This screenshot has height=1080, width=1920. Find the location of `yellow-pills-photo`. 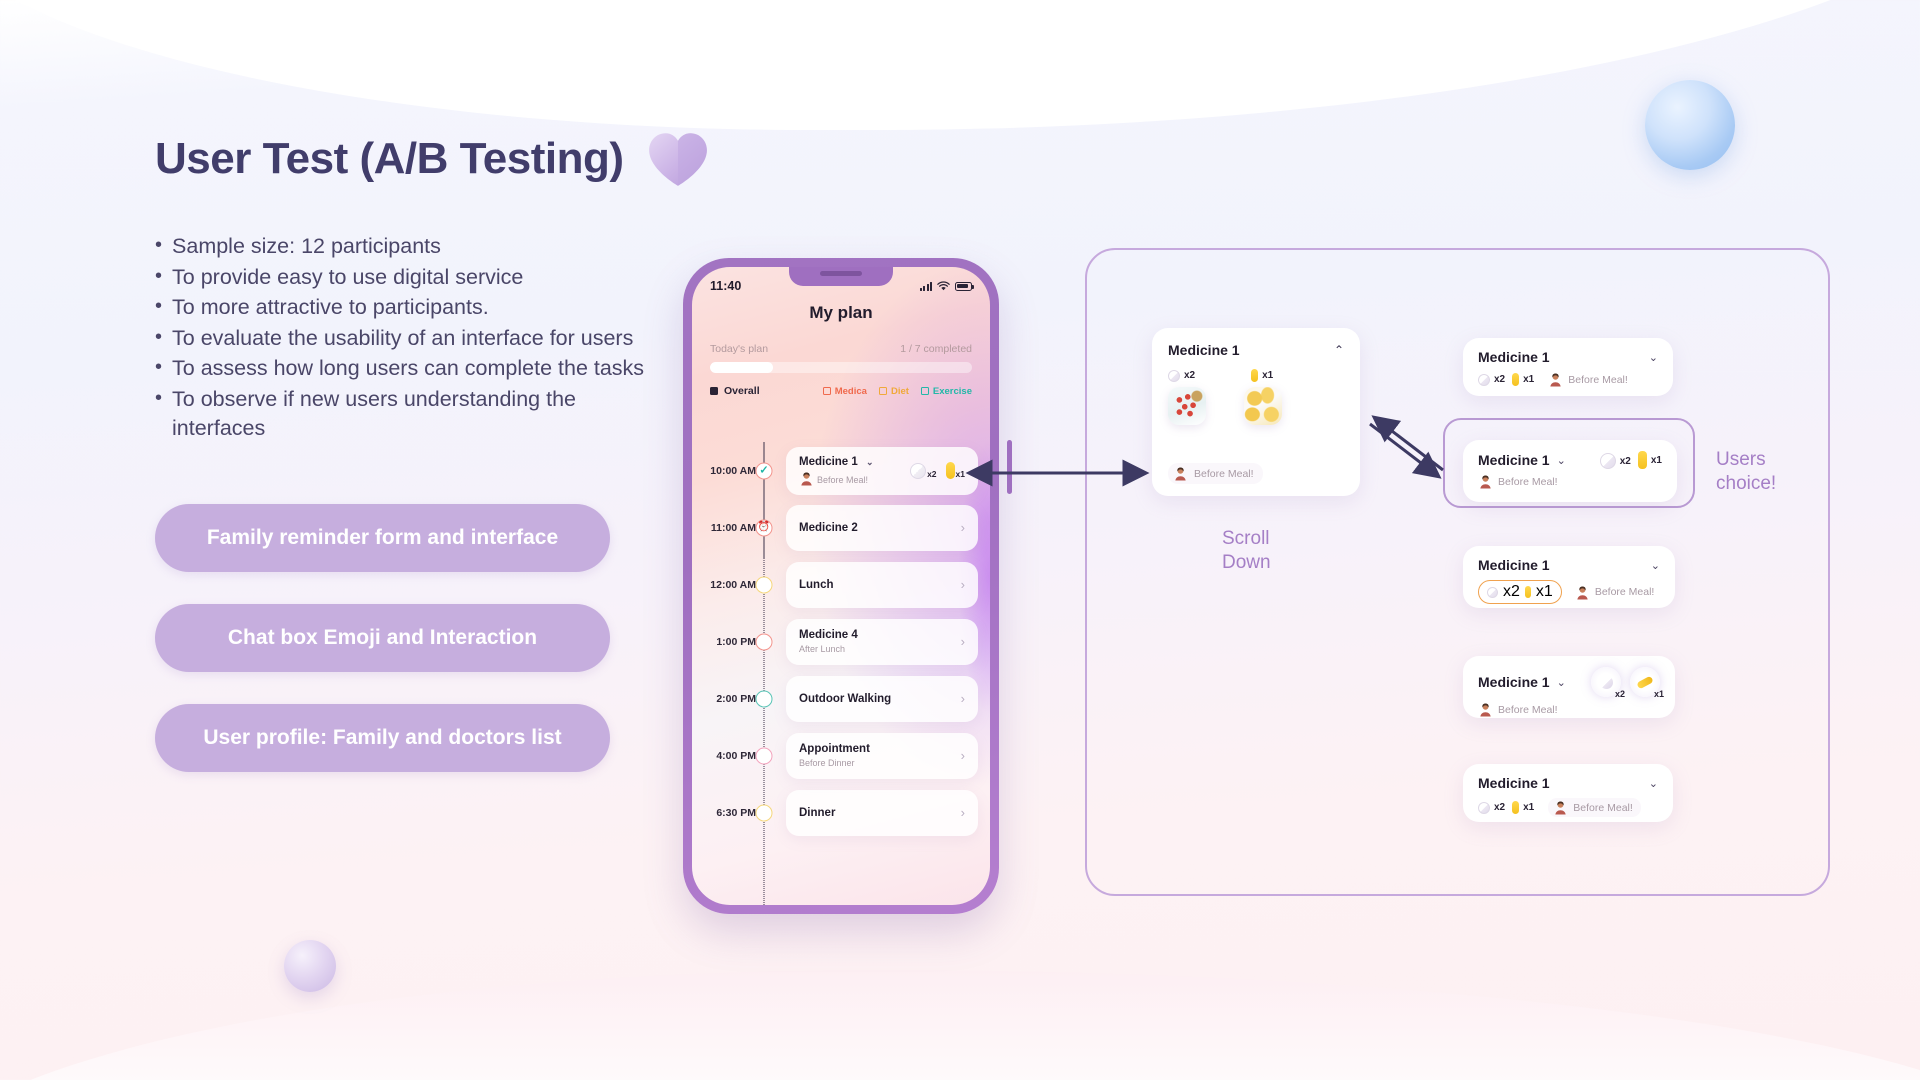

yellow-pills-photo is located at coordinates (1263, 406).